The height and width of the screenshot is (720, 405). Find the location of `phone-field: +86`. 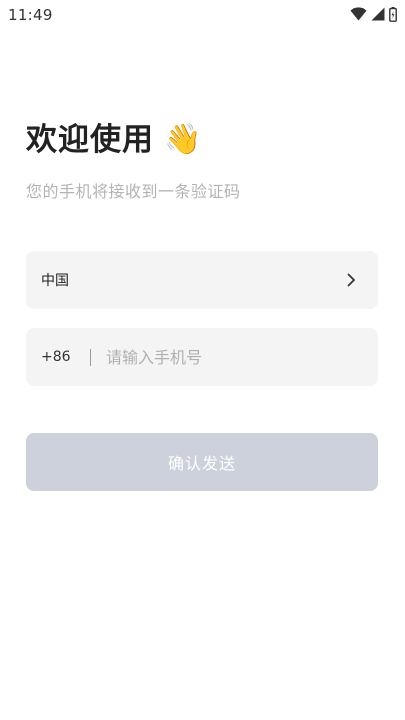

phone-field: +86 is located at coordinates (202, 357).